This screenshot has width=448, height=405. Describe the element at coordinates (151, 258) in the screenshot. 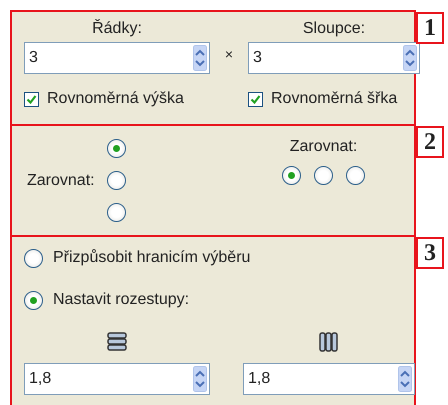

I see `radio-label: Přizpůsobit hranicím výběru` at that location.